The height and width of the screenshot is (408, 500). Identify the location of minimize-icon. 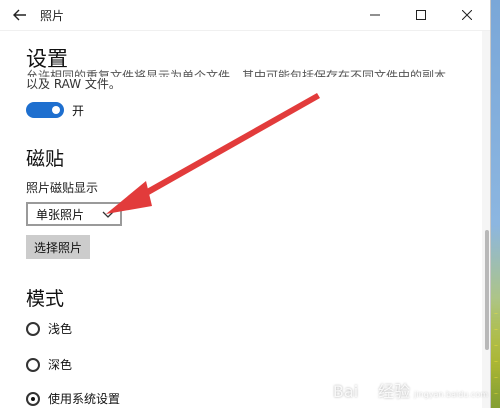
(375, 15).